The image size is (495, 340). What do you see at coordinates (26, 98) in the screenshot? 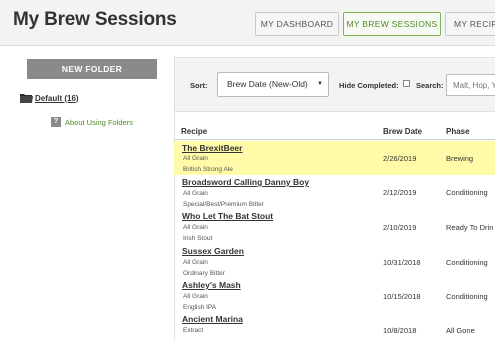
I see `folder-icon` at bounding box center [26, 98].